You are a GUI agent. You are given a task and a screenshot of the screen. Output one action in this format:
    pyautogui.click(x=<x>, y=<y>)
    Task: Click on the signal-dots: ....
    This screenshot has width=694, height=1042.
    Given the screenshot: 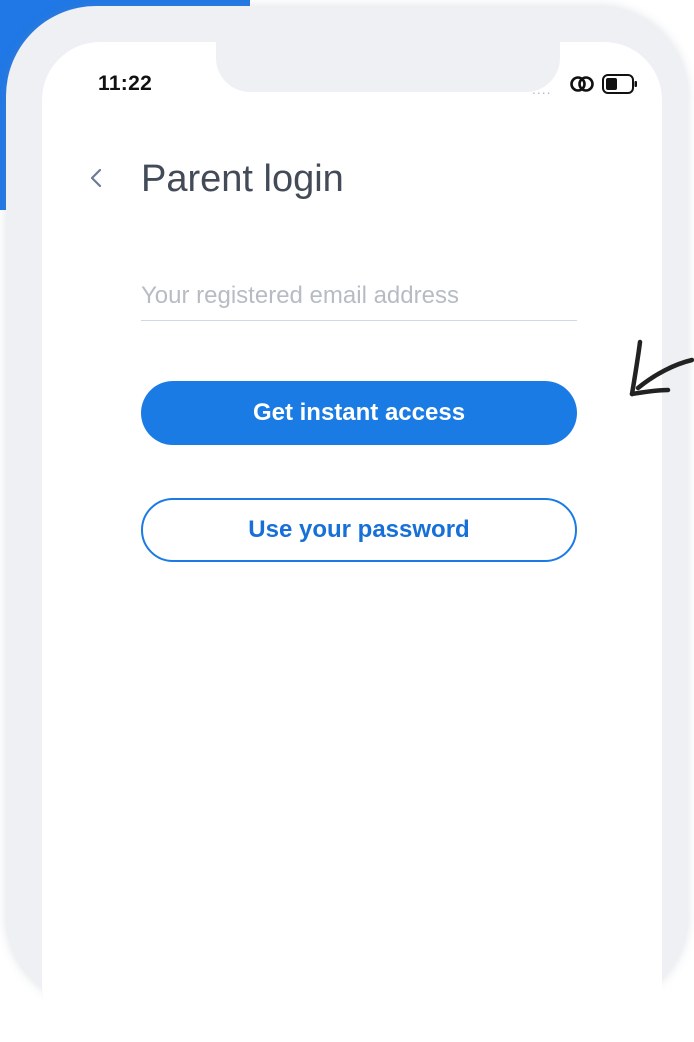 What is the action you would take?
    pyautogui.click(x=542, y=89)
    